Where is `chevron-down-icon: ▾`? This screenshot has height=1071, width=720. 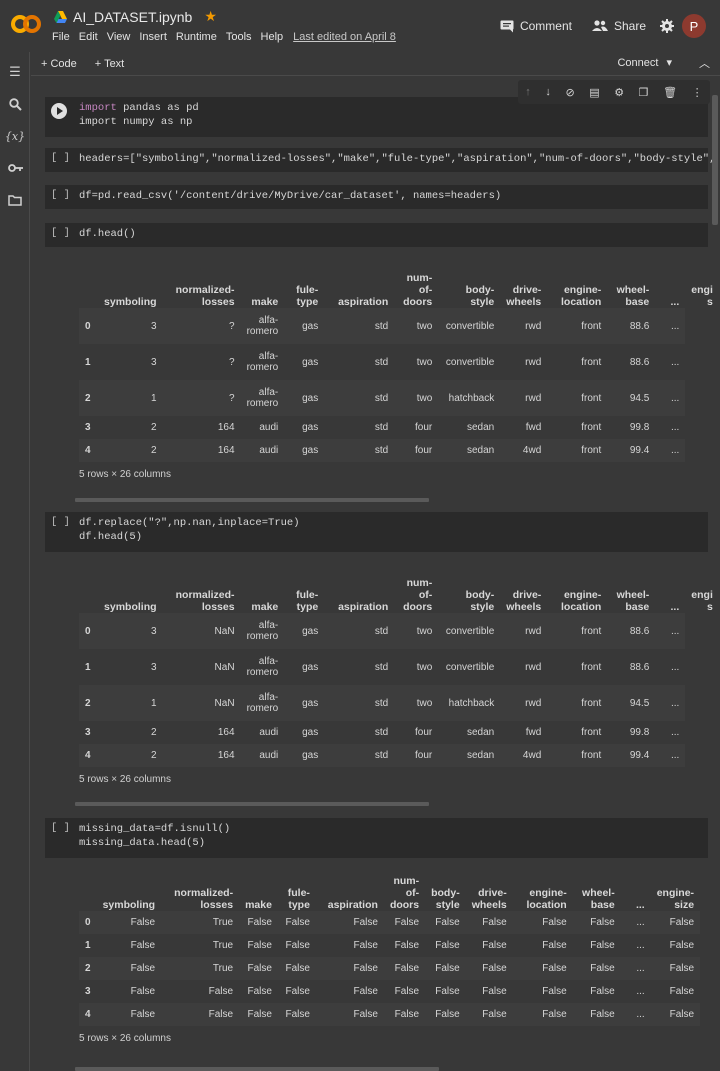
chevron-down-icon: ▾ is located at coordinates (669, 62).